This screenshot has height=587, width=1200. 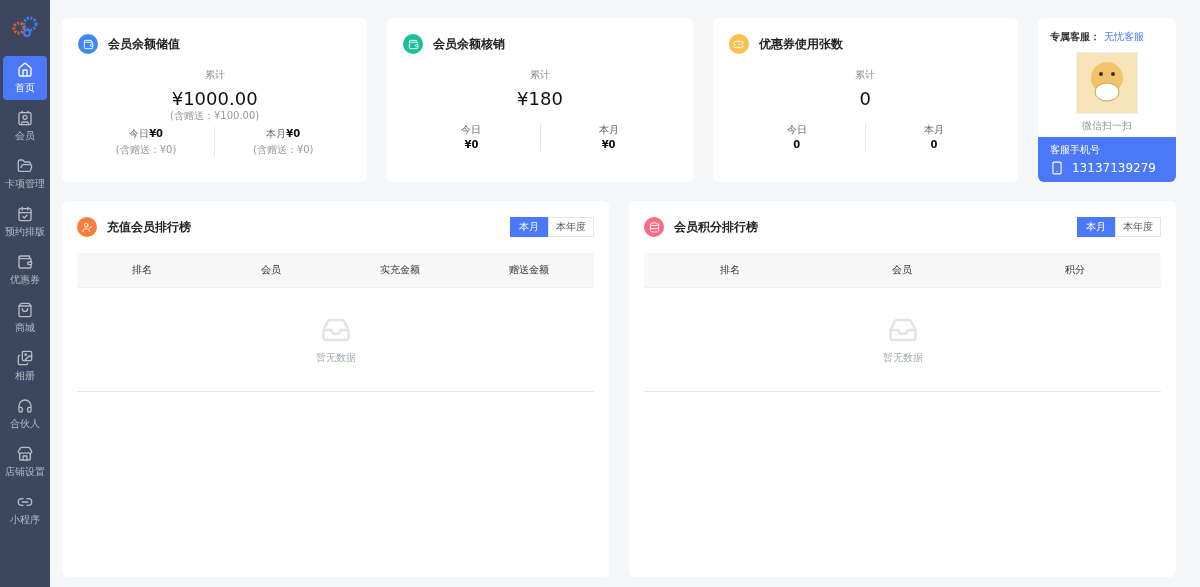 What do you see at coordinates (144, 44) in the screenshot?
I see `card-title: 会员余额储值` at bounding box center [144, 44].